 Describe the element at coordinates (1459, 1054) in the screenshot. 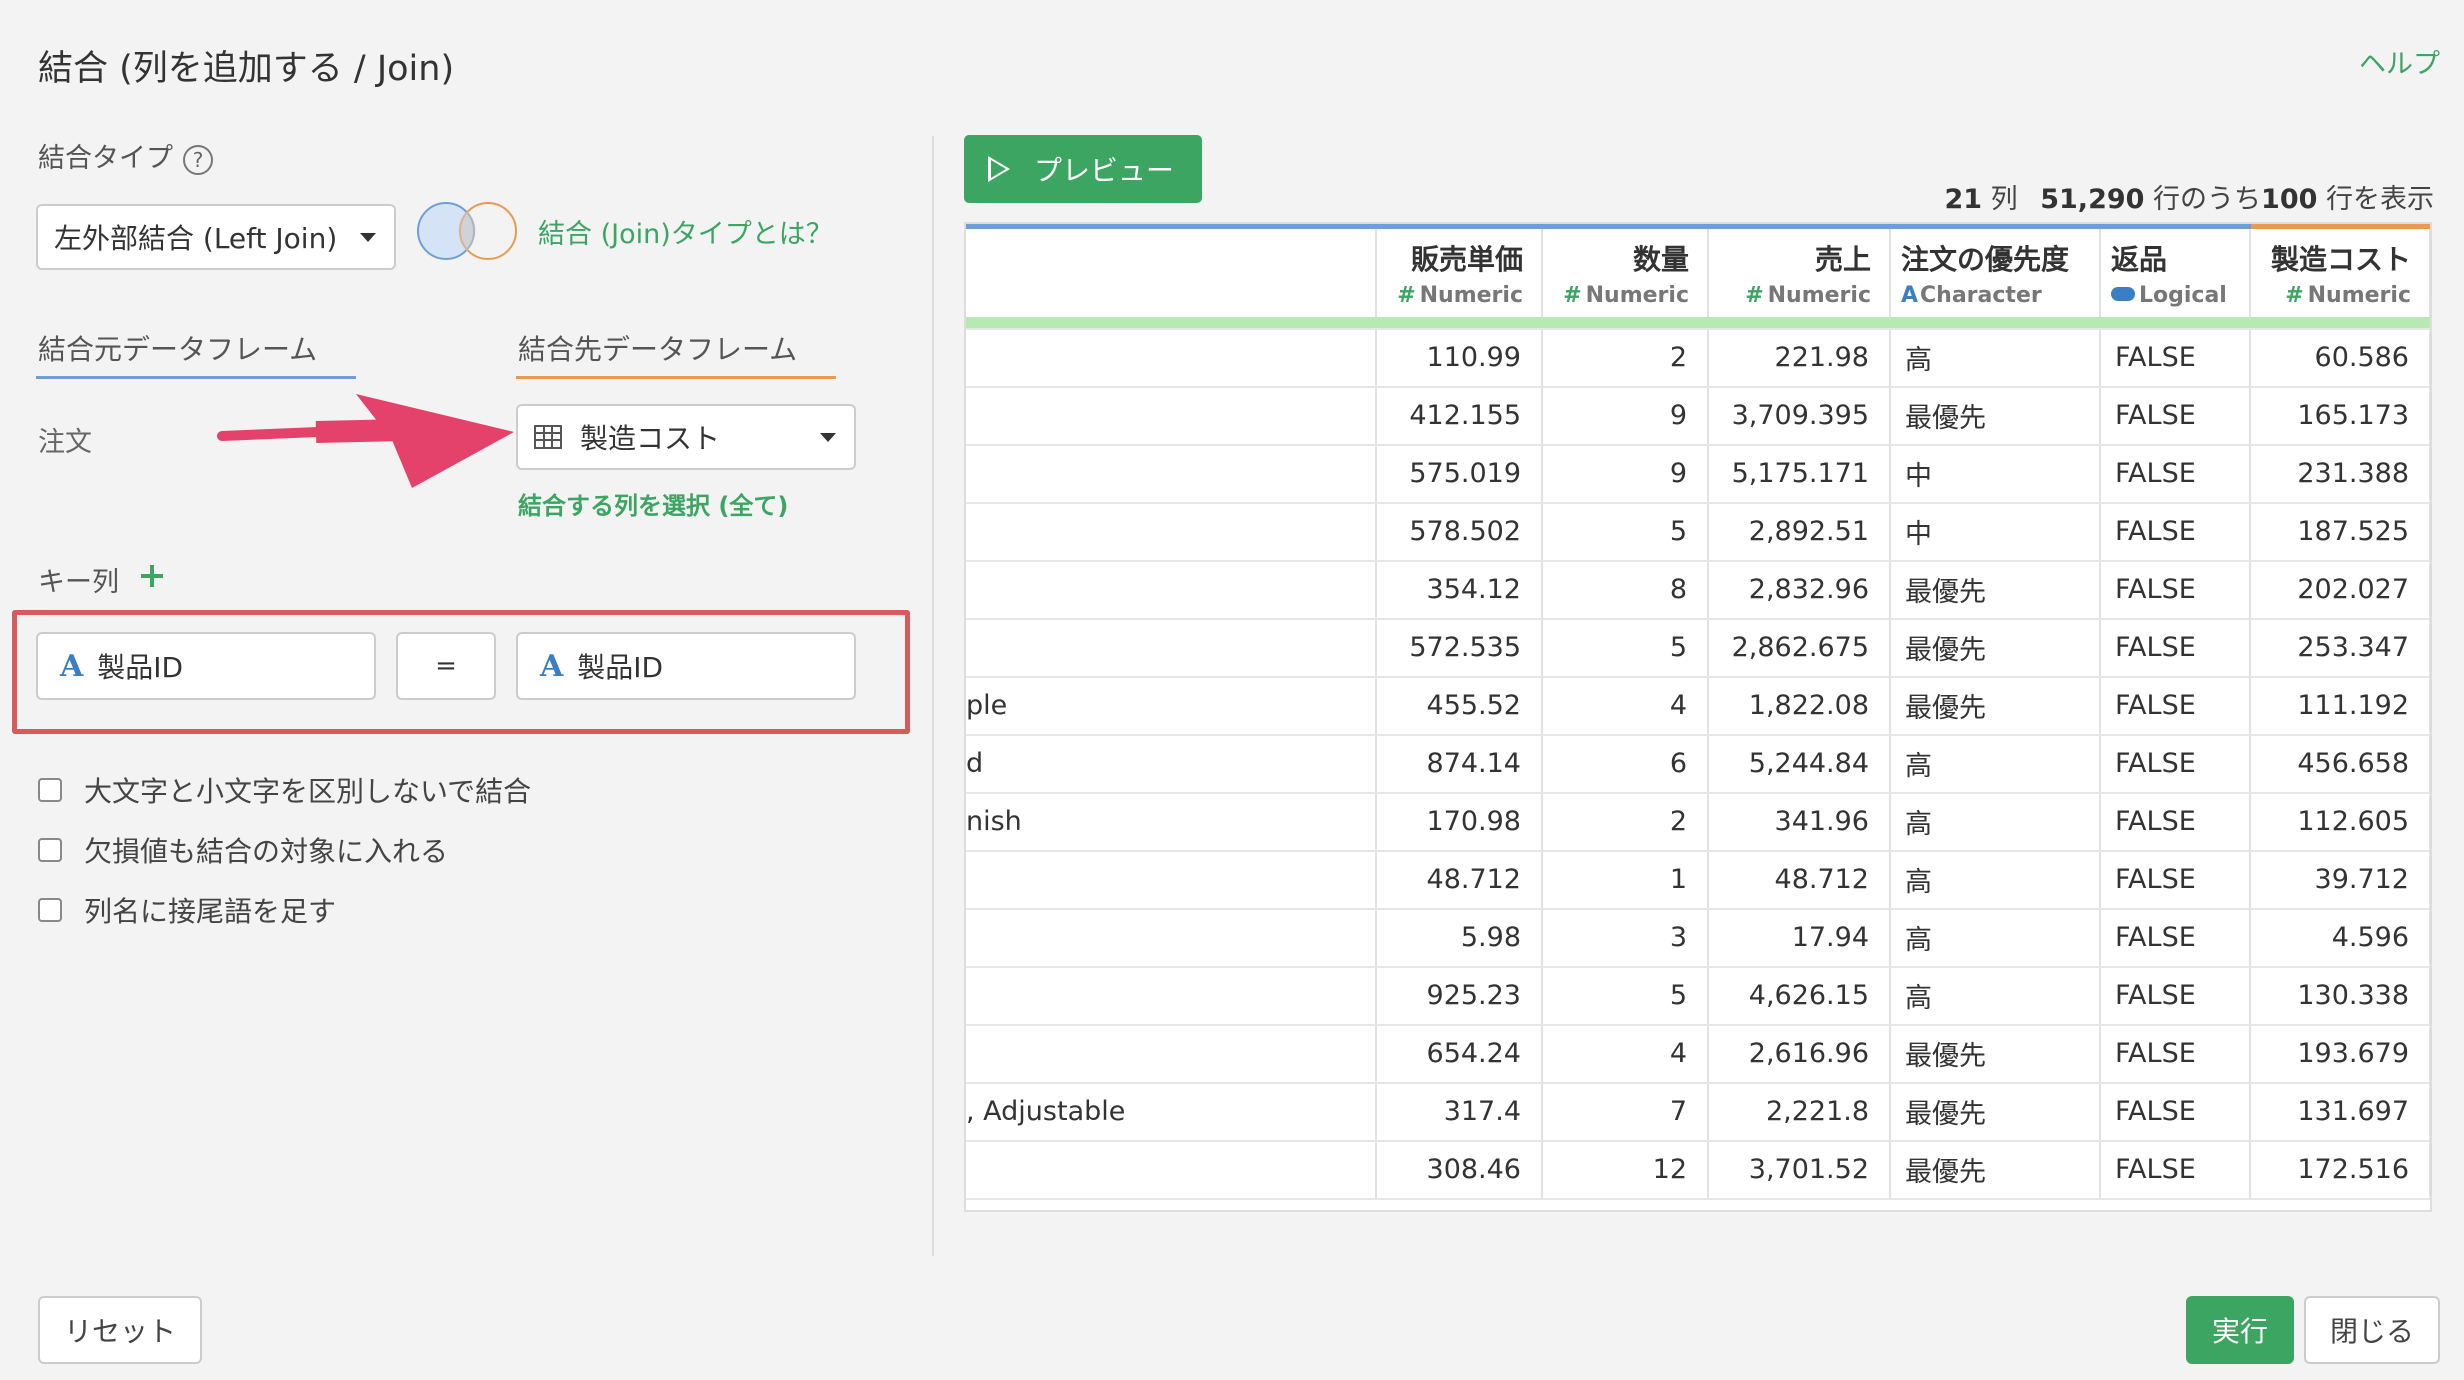

I see `table-cell: 654.24` at that location.